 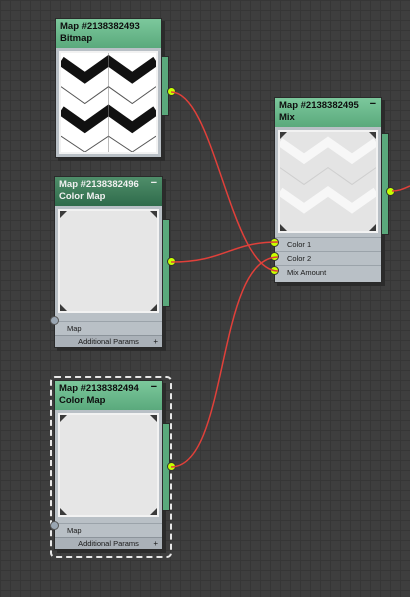 What do you see at coordinates (328, 112) in the screenshot?
I see `mix-node-header: Map #2138382495 Mix −` at bounding box center [328, 112].